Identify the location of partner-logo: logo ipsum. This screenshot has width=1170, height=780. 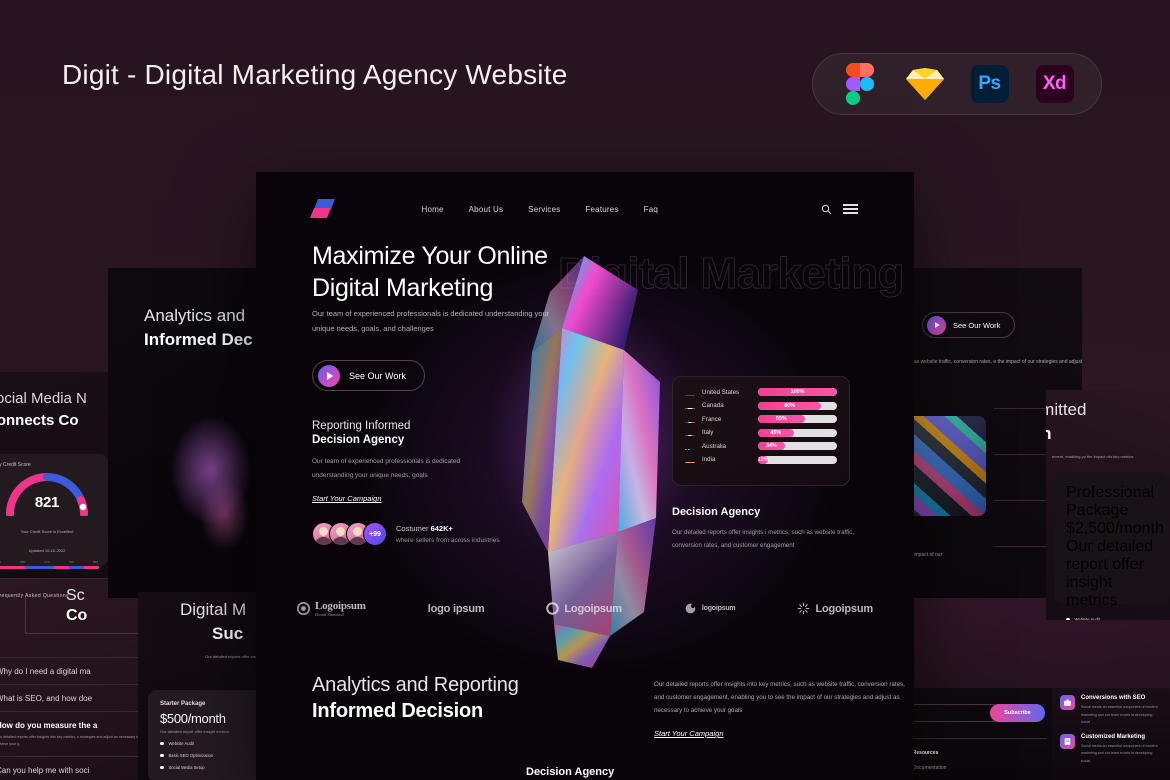
(456, 609).